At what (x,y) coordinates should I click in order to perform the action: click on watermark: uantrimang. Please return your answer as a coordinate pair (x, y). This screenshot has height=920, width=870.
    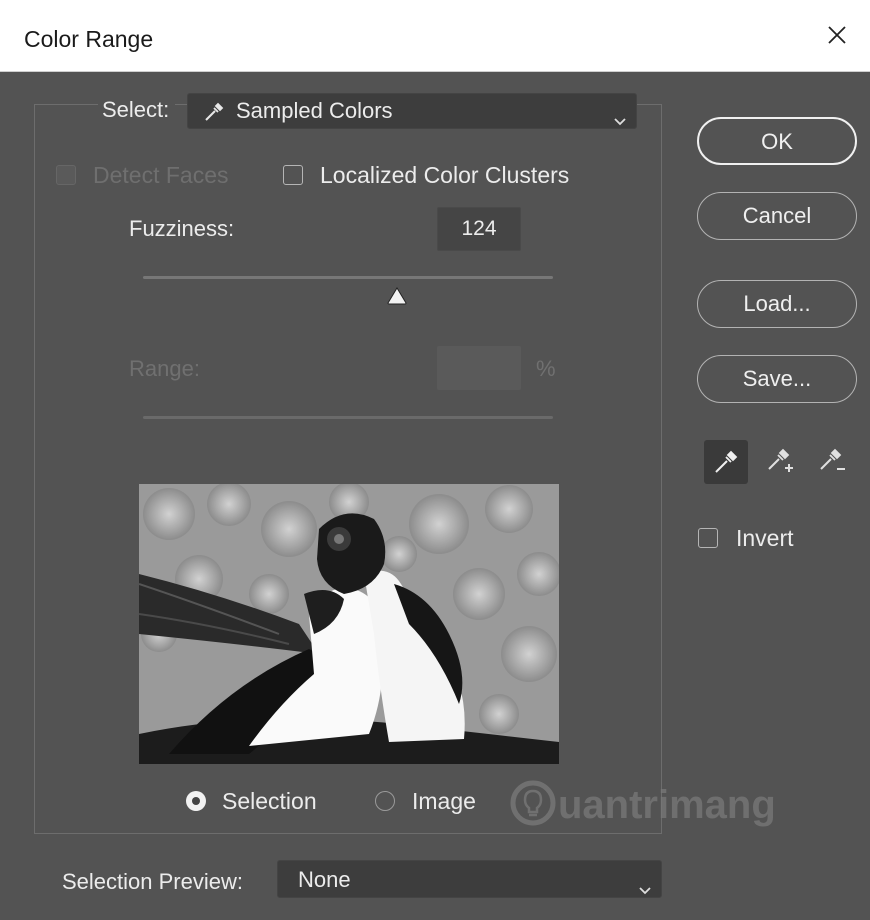
    Looking at the image, I should click on (643, 805).